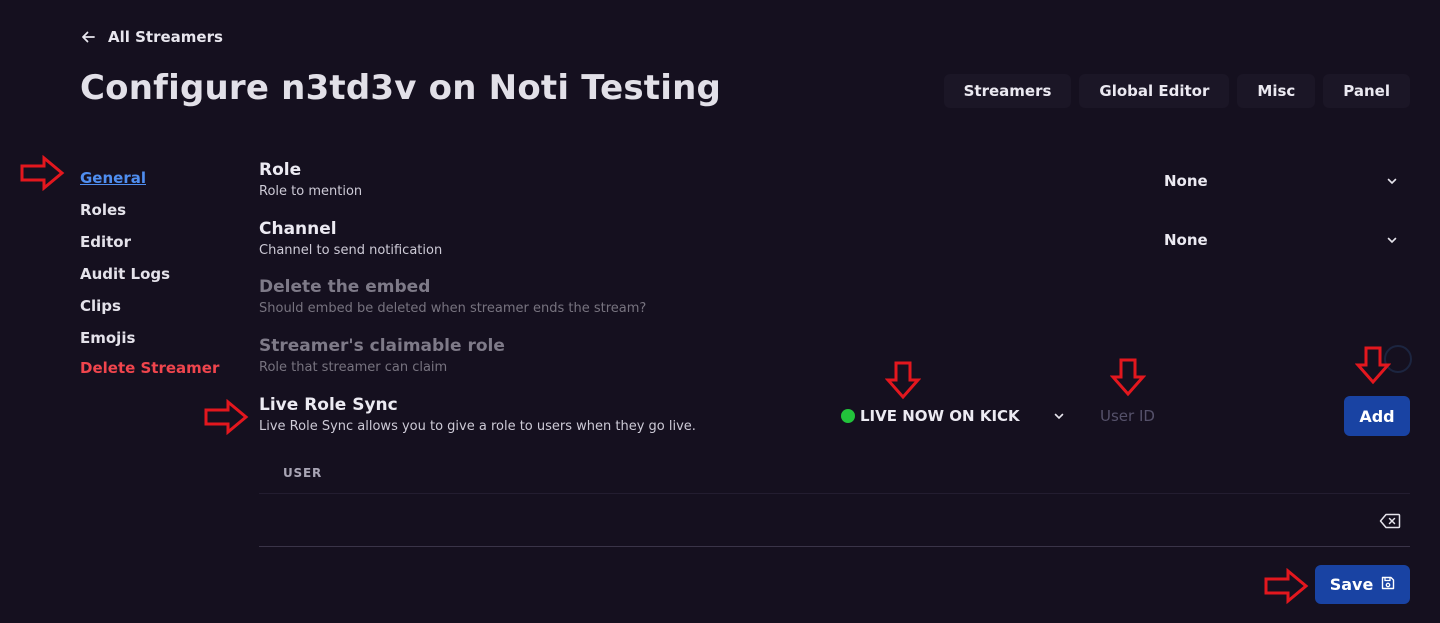 Image resolution: width=1440 pixels, height=623 pixels. I want to click on floppy-disk-icon, so click(1388, 584).